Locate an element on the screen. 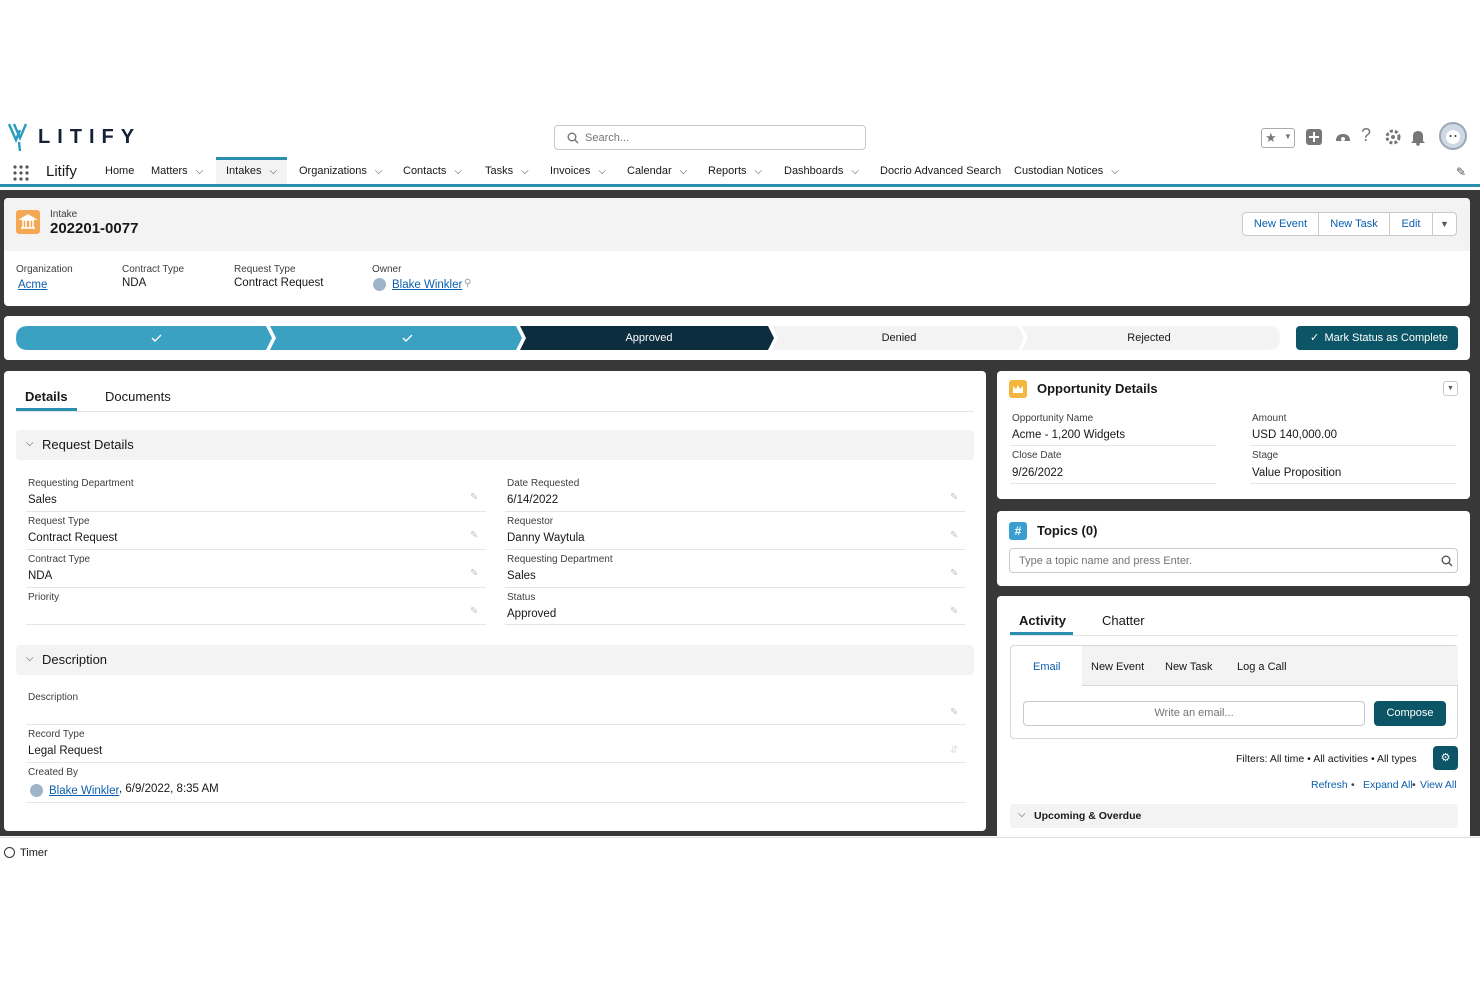 The image size is (1480, 987). tab-activity: Activity is located at coordinates (1042, 620).